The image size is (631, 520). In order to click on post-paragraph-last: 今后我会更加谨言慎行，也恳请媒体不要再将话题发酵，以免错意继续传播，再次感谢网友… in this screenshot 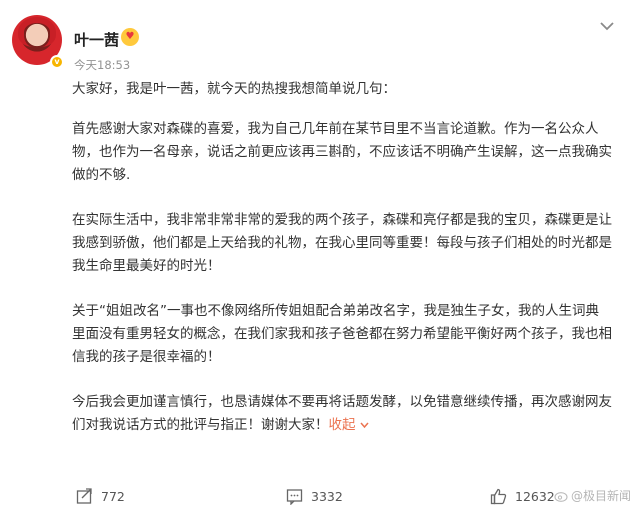, I will do `click(342, 414)`.